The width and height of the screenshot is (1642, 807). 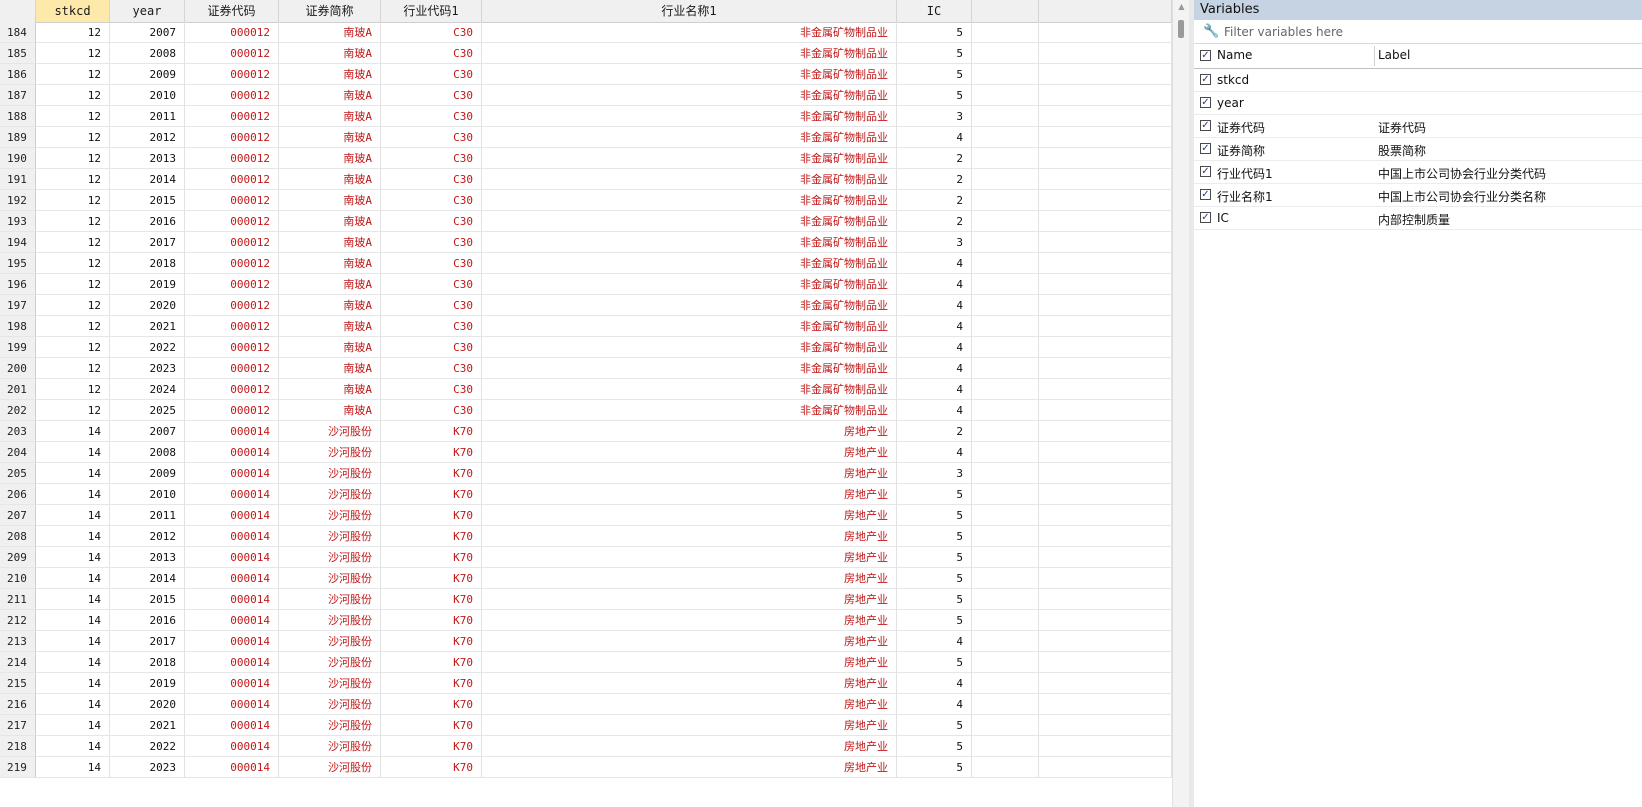 What do you see at coordinates (1005, 11) in the screenshot?
I see `column-header-blank1` at bounding box center [1005, 11].